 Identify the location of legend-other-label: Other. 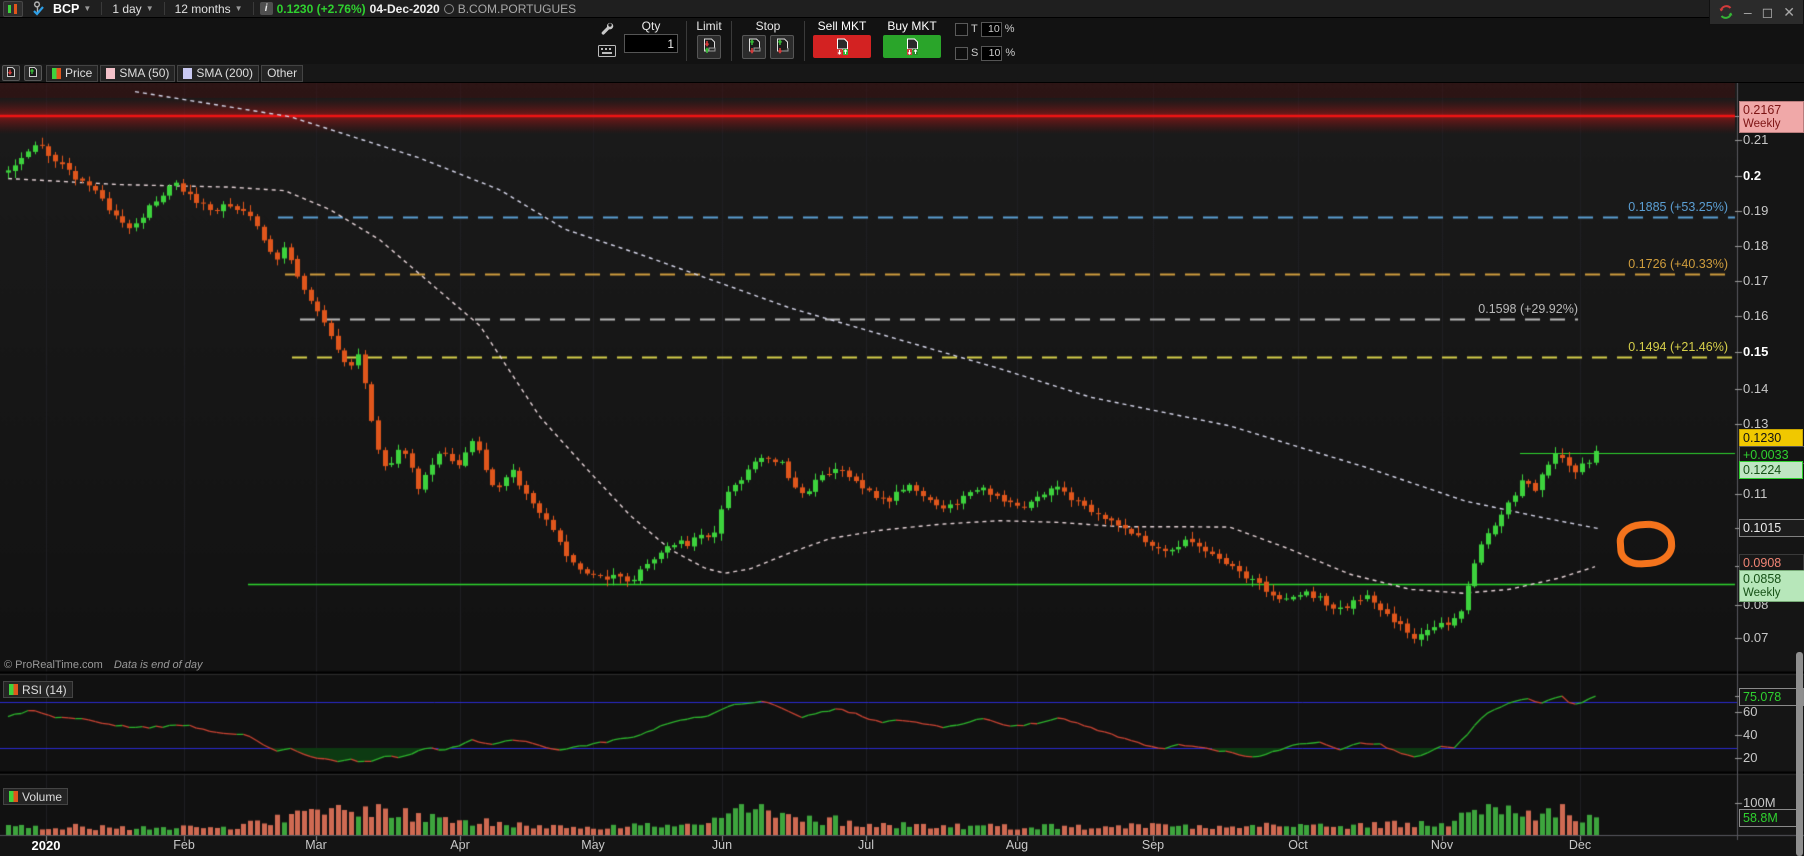
(282, 73).